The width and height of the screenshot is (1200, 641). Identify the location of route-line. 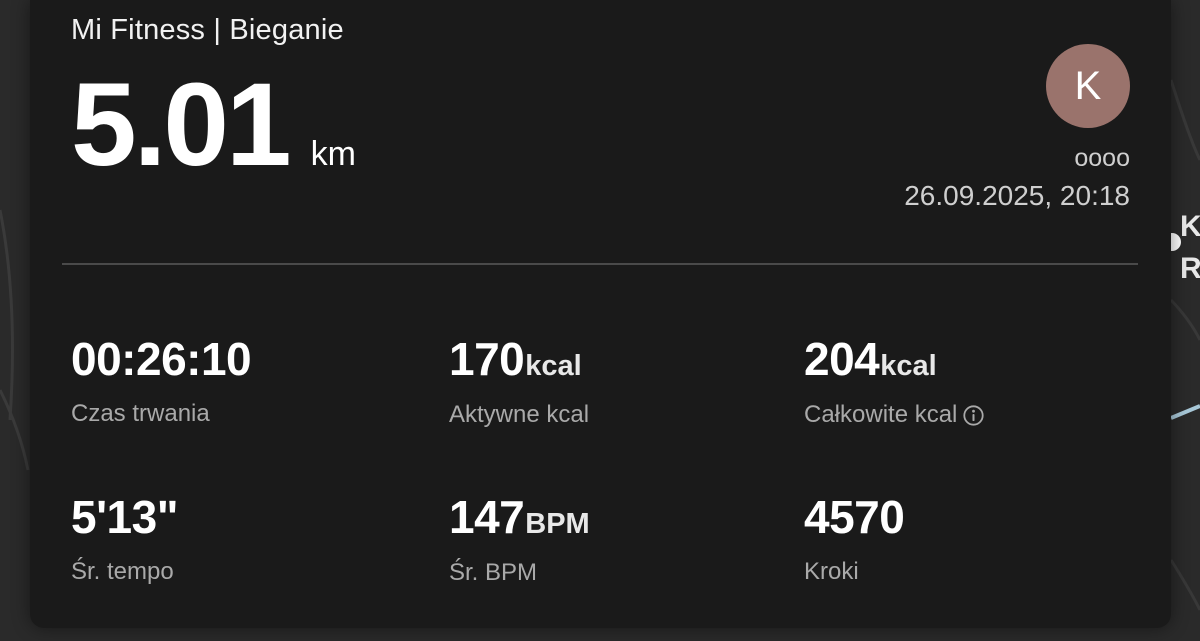
(1185, 412).